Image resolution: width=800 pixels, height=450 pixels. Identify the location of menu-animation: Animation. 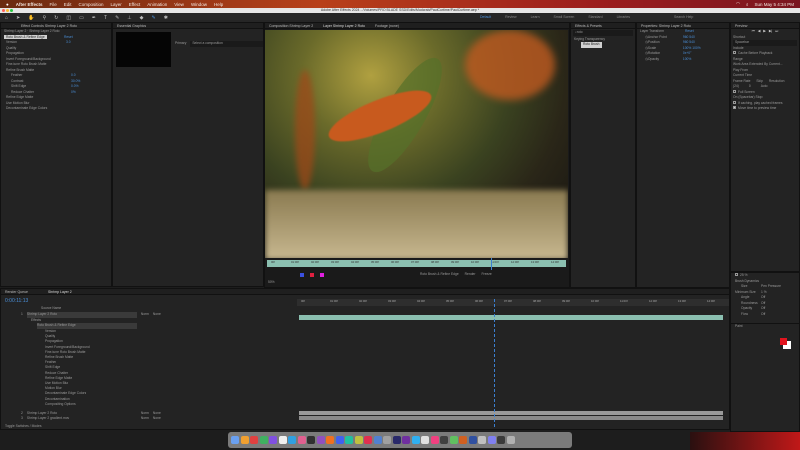
(157, 4).